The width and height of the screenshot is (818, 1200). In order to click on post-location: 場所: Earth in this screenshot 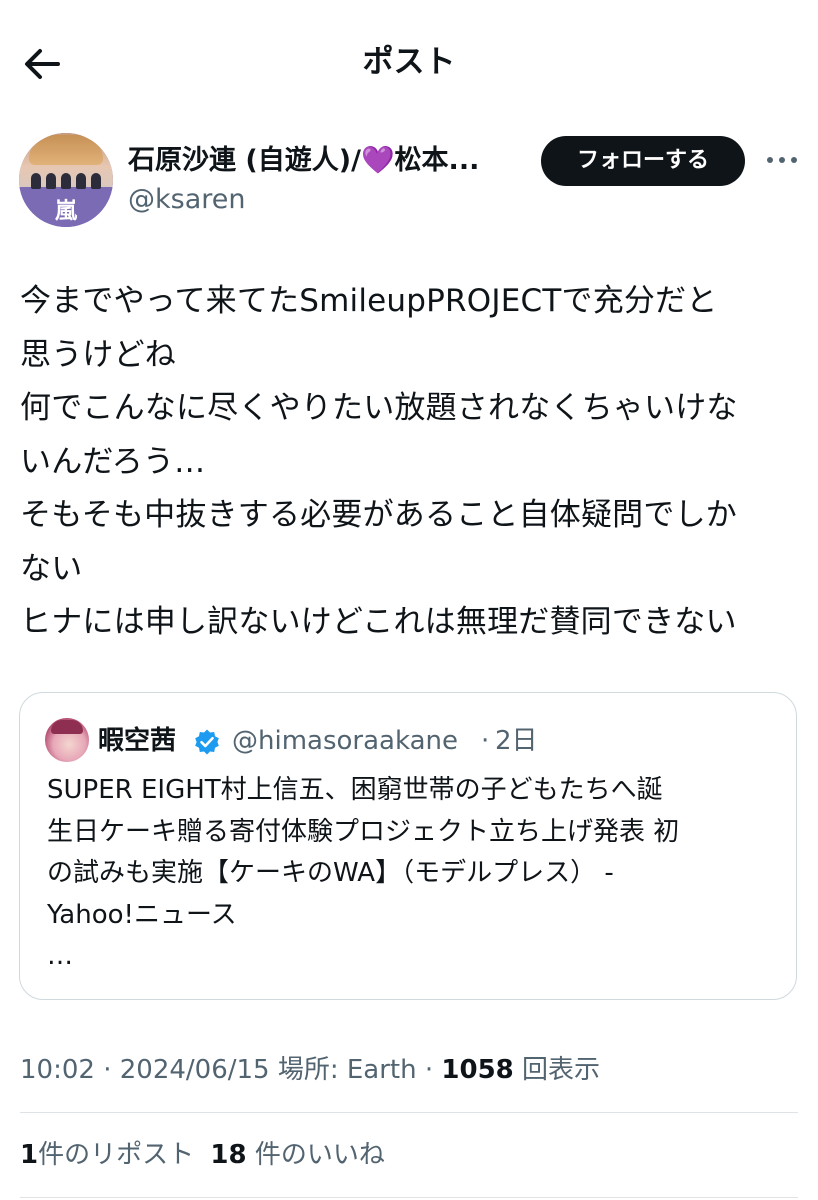, I will do `click(343, 1070)`.